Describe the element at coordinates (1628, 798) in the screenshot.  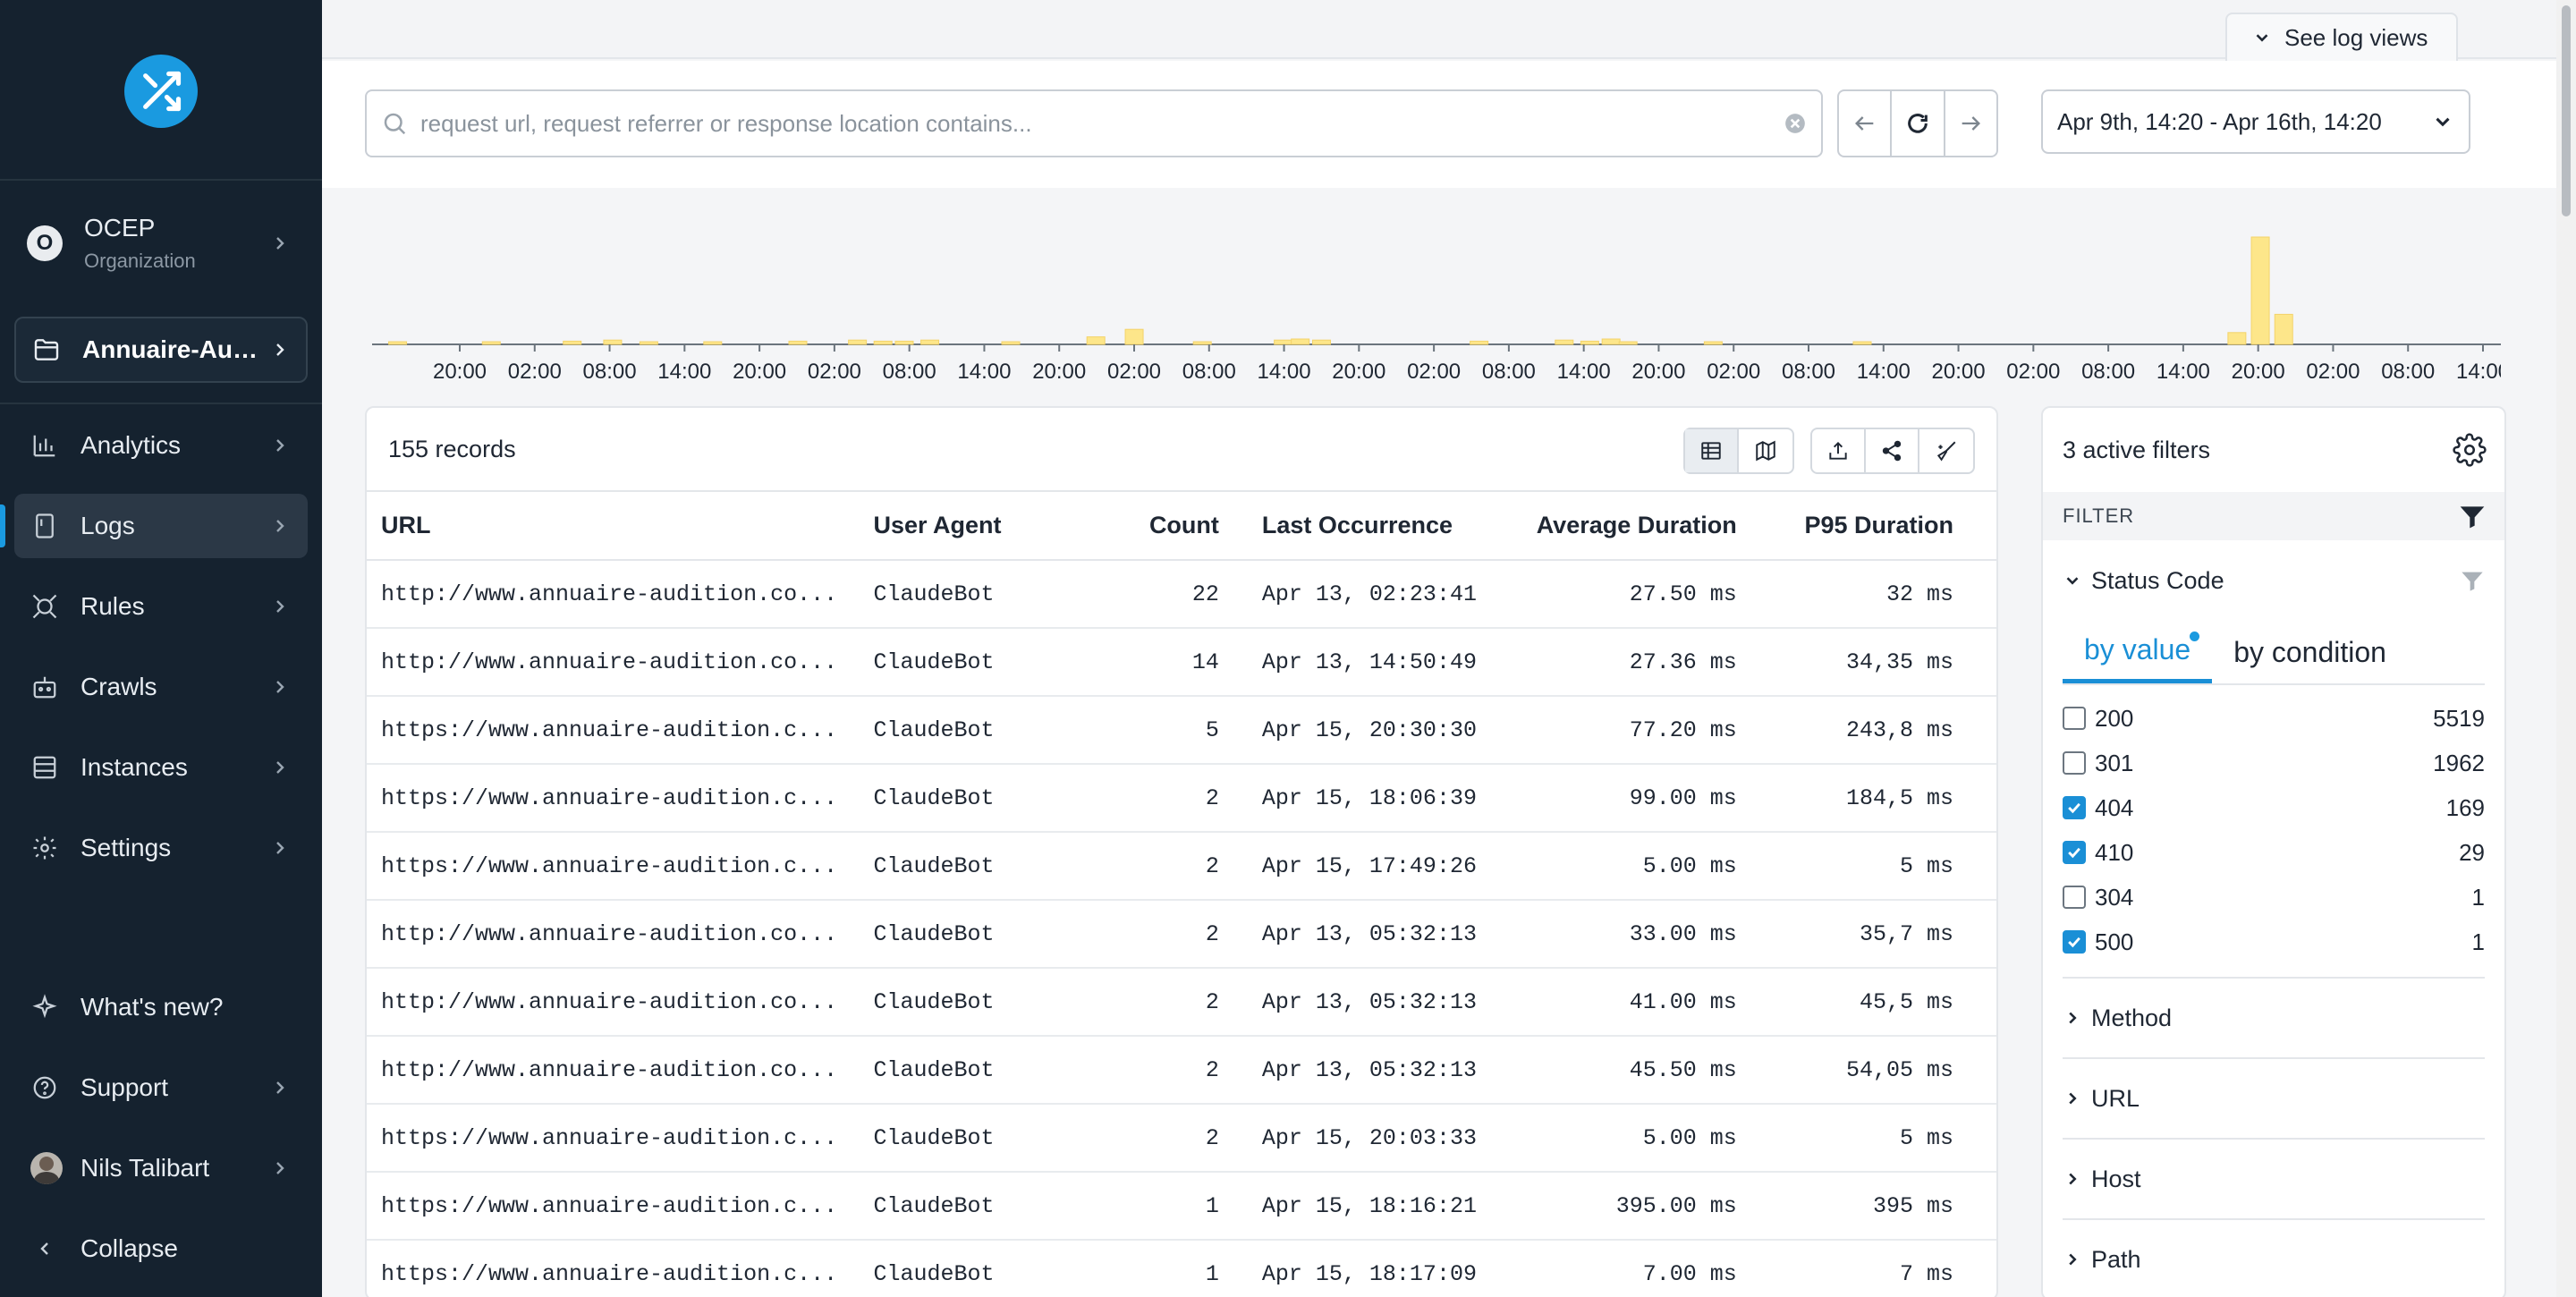
I see `cell-average-duration: 99.00 ms` at that location.